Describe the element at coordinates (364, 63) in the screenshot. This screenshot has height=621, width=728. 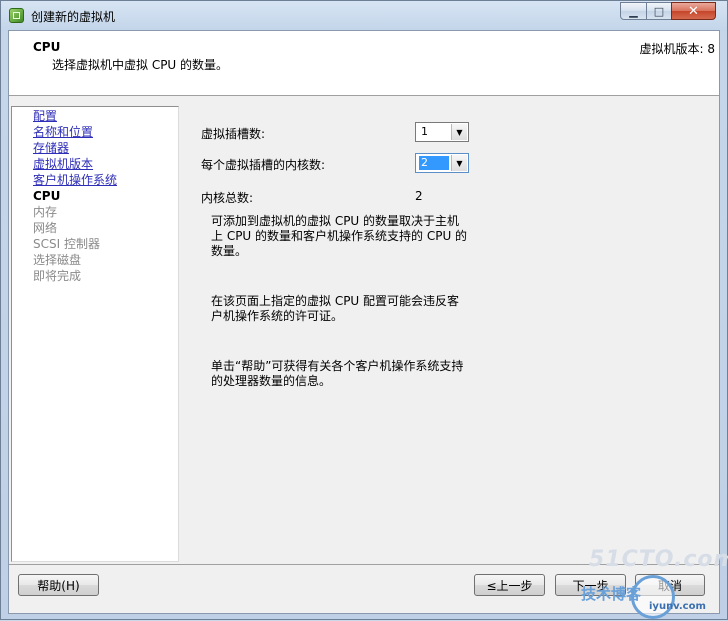
I see `wizard-header: CPU 选择虚拟机中虚拟 CPU 的数量。 虚拟机版本: 8` at that location.